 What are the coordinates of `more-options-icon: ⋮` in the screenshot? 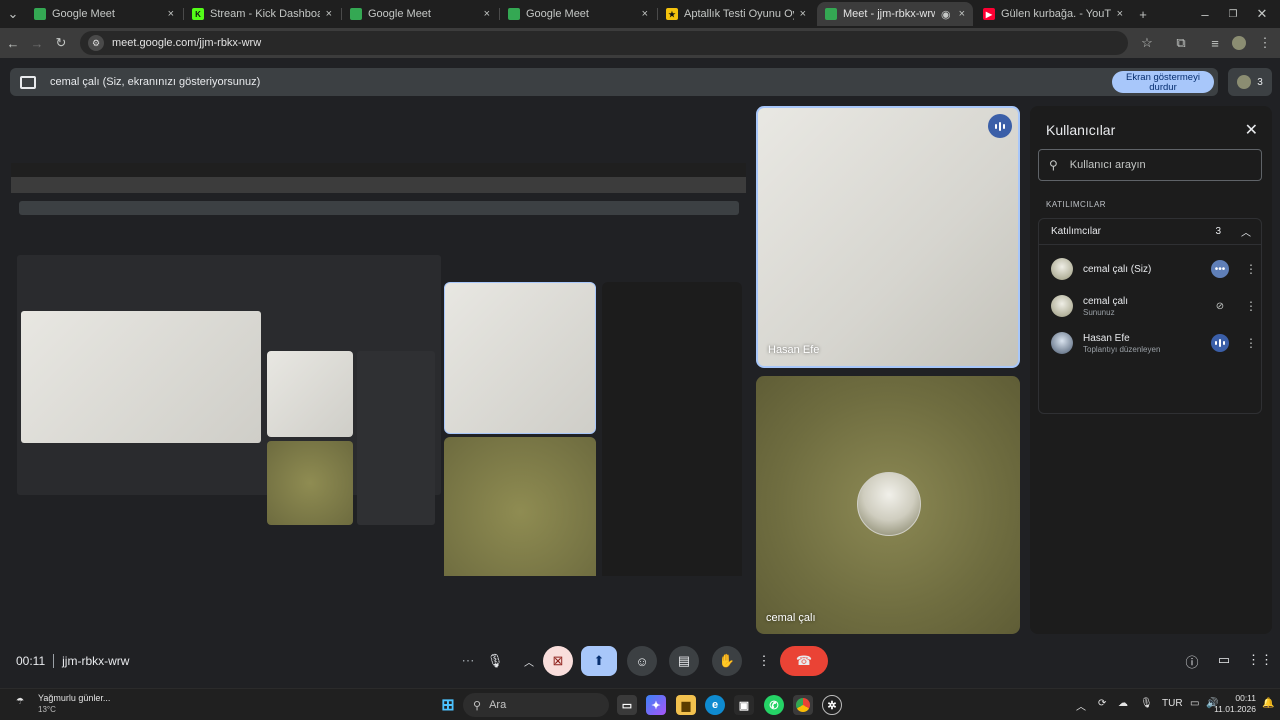 It's located at (764, 661).